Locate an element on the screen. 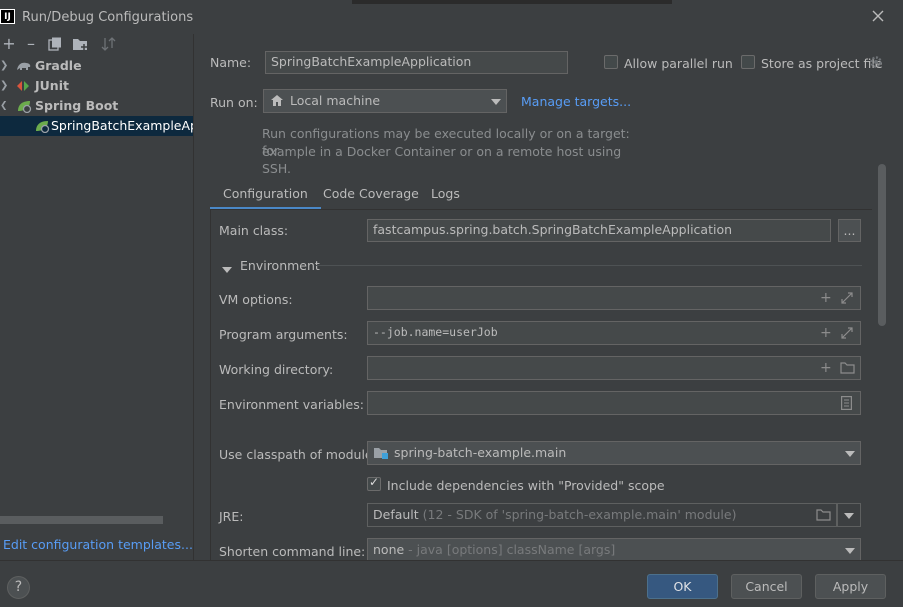 The height and width of the screenshot is (607, 903). allow-parallel-run-checkbox is located at coordinates (611, 62).